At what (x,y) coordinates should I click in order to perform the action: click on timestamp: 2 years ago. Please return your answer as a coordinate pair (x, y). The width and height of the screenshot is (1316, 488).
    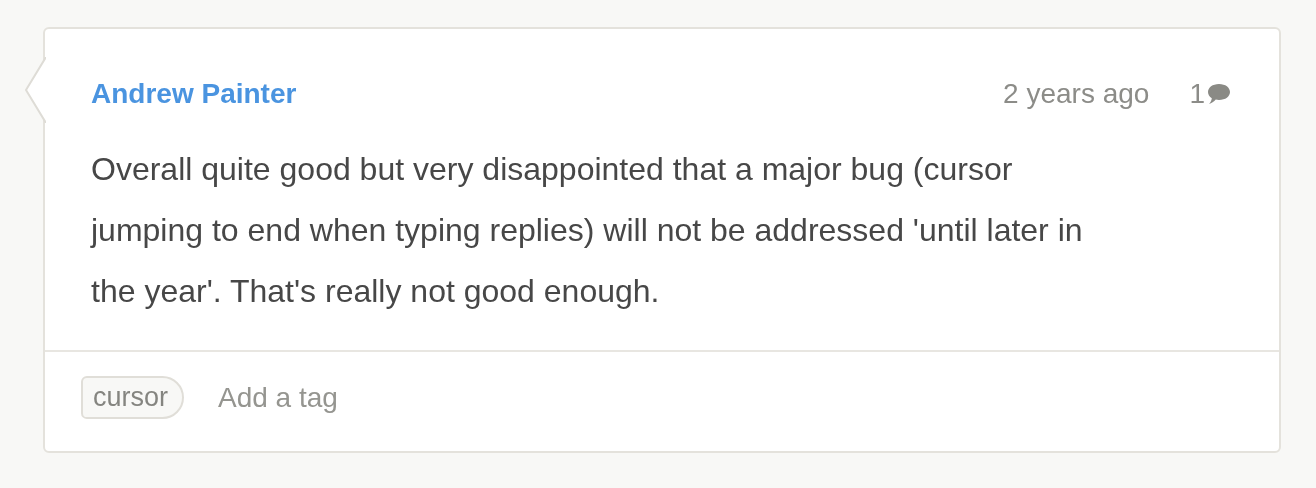
    Looking at the image, I should click on (1076, 94).